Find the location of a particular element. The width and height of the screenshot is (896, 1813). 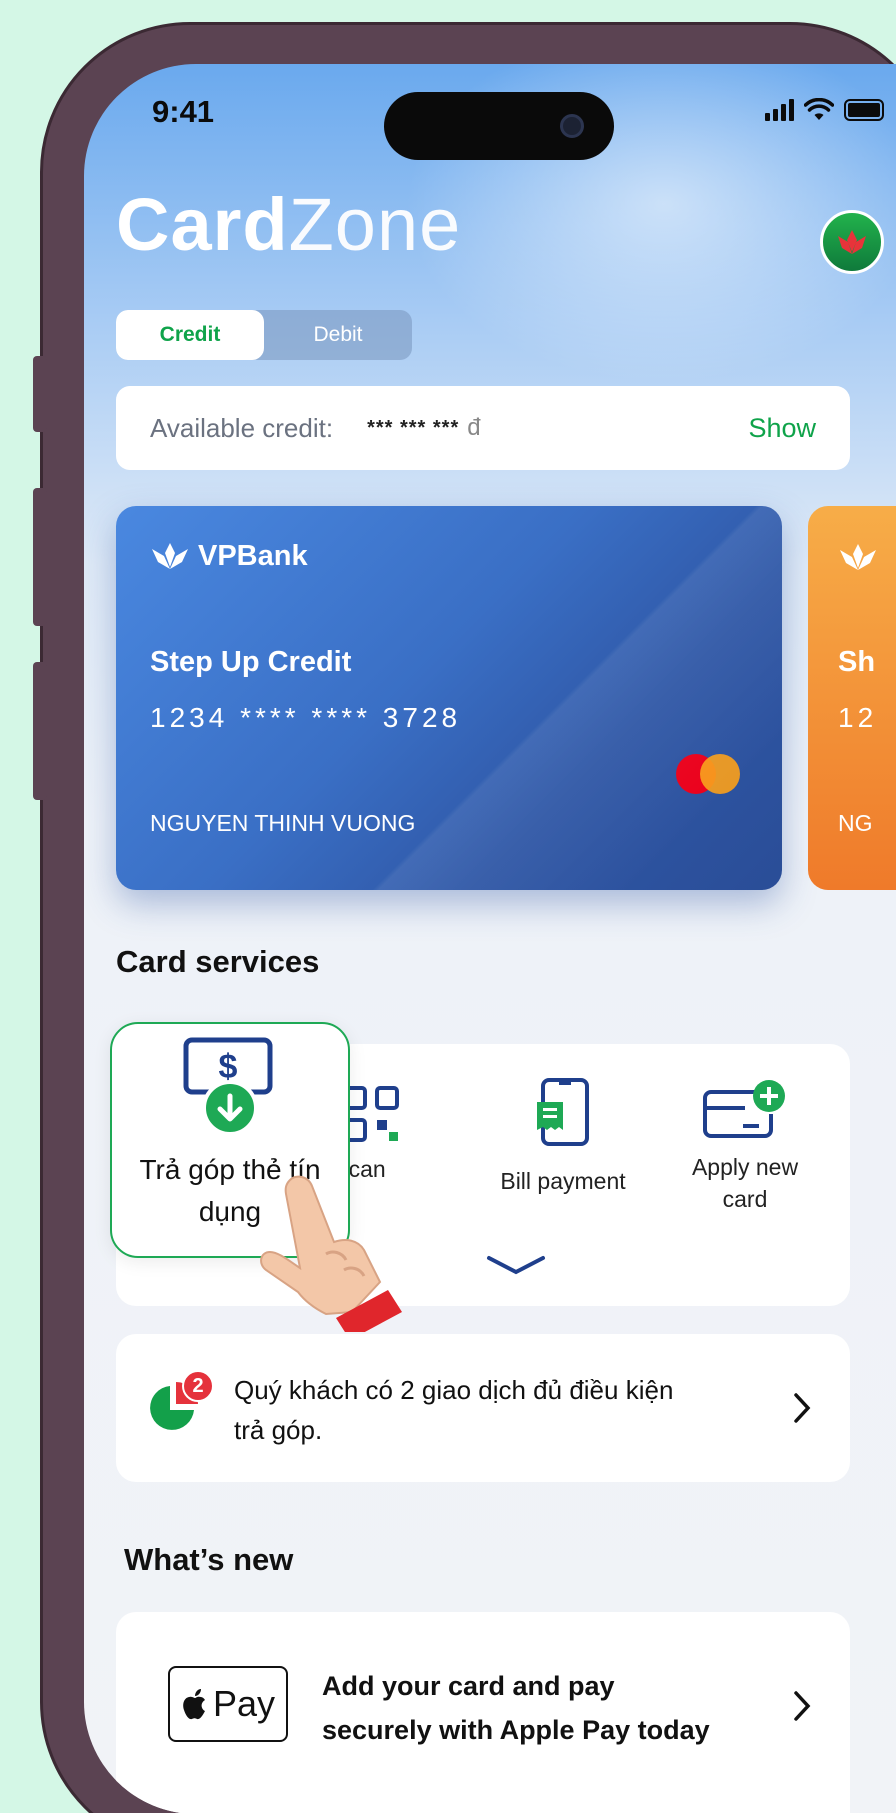

card-bank-brand: VPBank is located at coordinates (229, 556).